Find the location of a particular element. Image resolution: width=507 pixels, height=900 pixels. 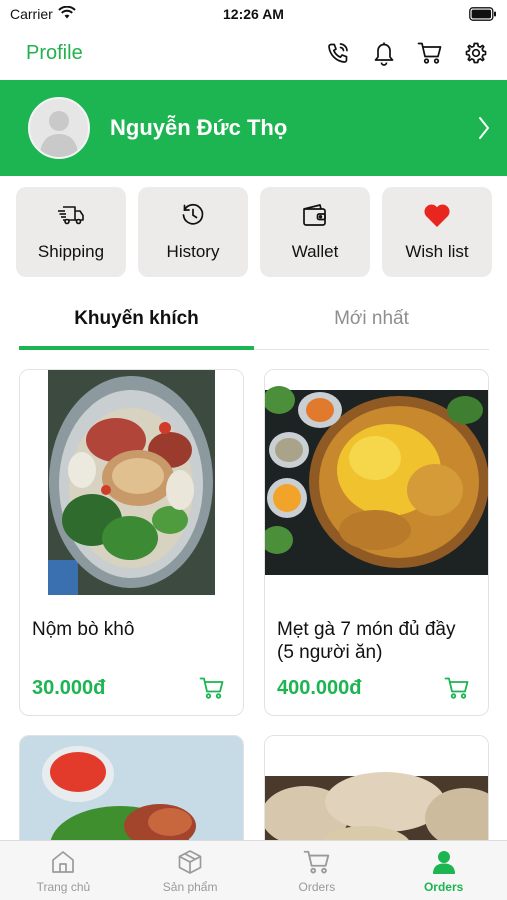

nav-item-profile: Orders is located at coordinates (443, 870).